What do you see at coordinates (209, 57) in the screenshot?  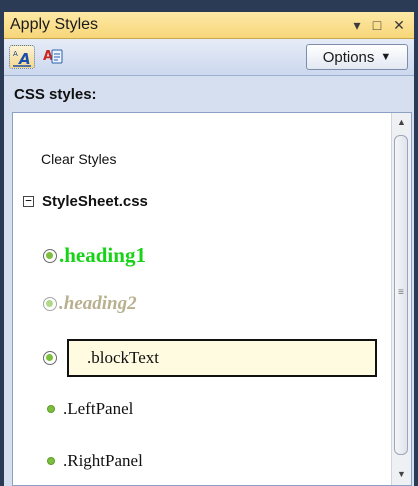 I see `panel-toolbar: A A A Options ▼` at bounding box center [209, 57].